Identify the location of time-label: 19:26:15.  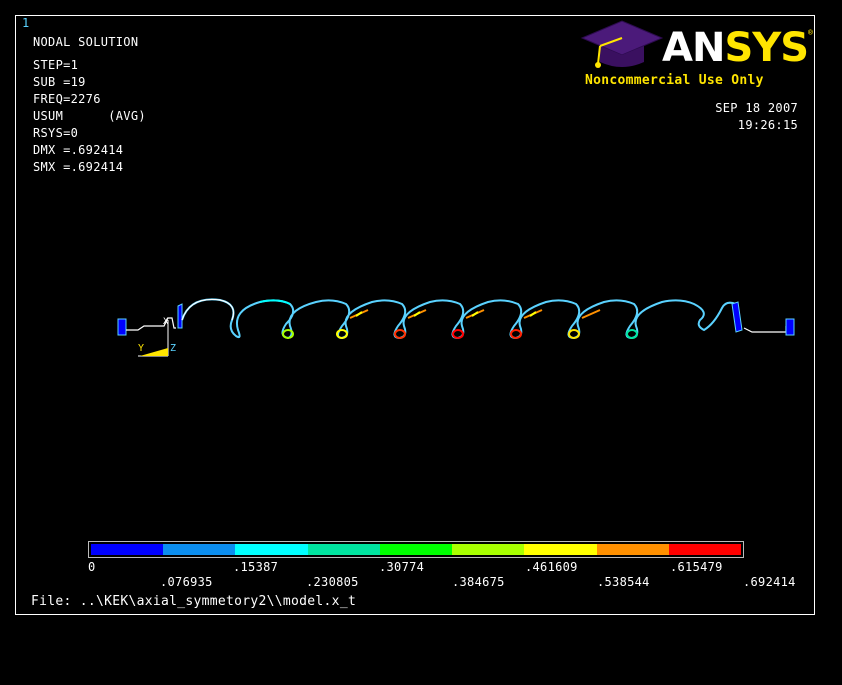
(767, 125).